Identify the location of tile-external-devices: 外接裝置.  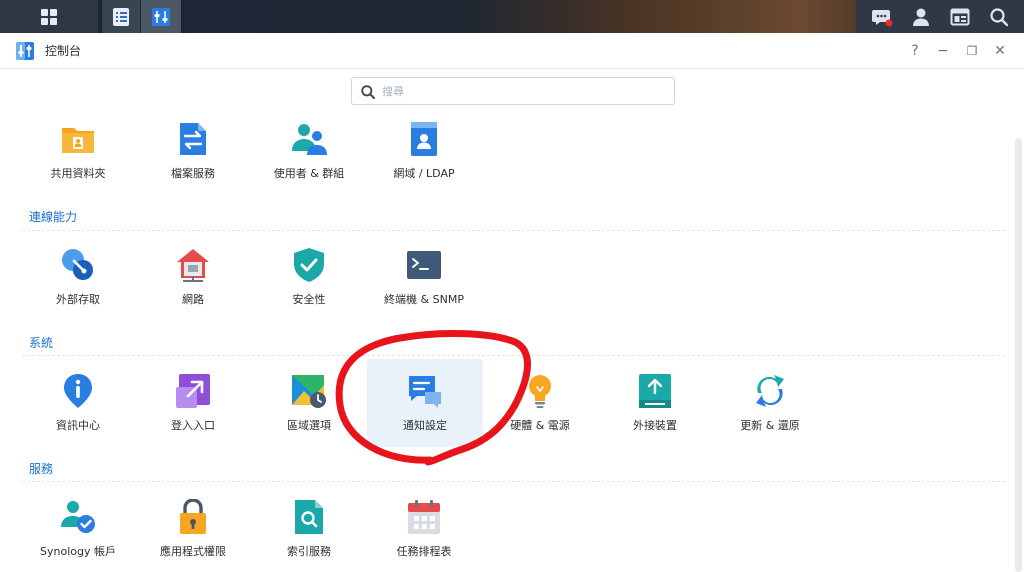
(655, 403).